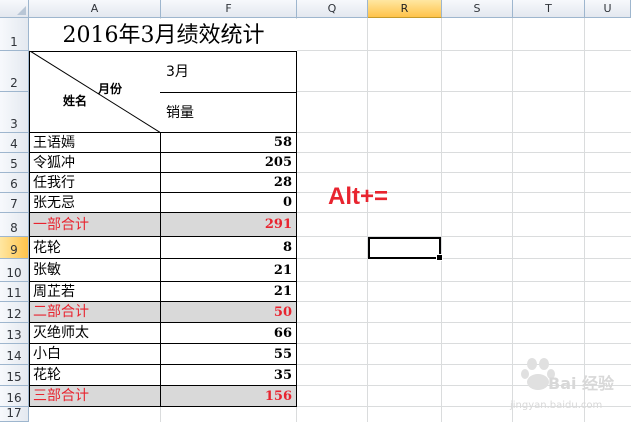 This screenshot has width=631, height=422. What do you see at coordinates (14, 203) in the screenshot?
I see `row-header-7: 7` at bounding box center [14, 203].